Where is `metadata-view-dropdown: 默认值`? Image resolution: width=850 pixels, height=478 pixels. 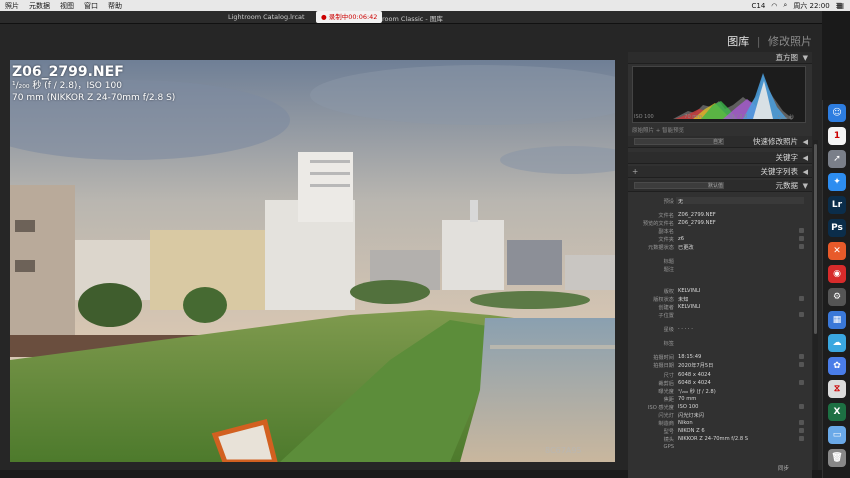 metadata-view-dropdown: 默认值 is located at coordinates (679, 185).